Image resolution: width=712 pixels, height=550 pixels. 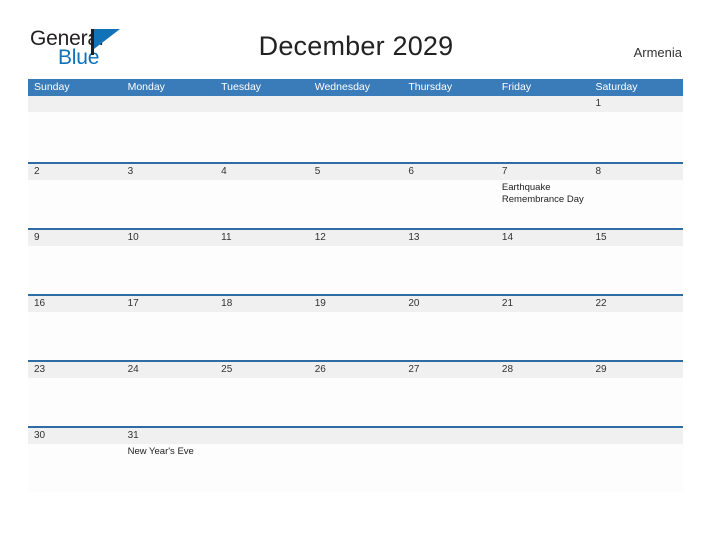 I want to click on day-number: 27, so click(x=449, y=370).